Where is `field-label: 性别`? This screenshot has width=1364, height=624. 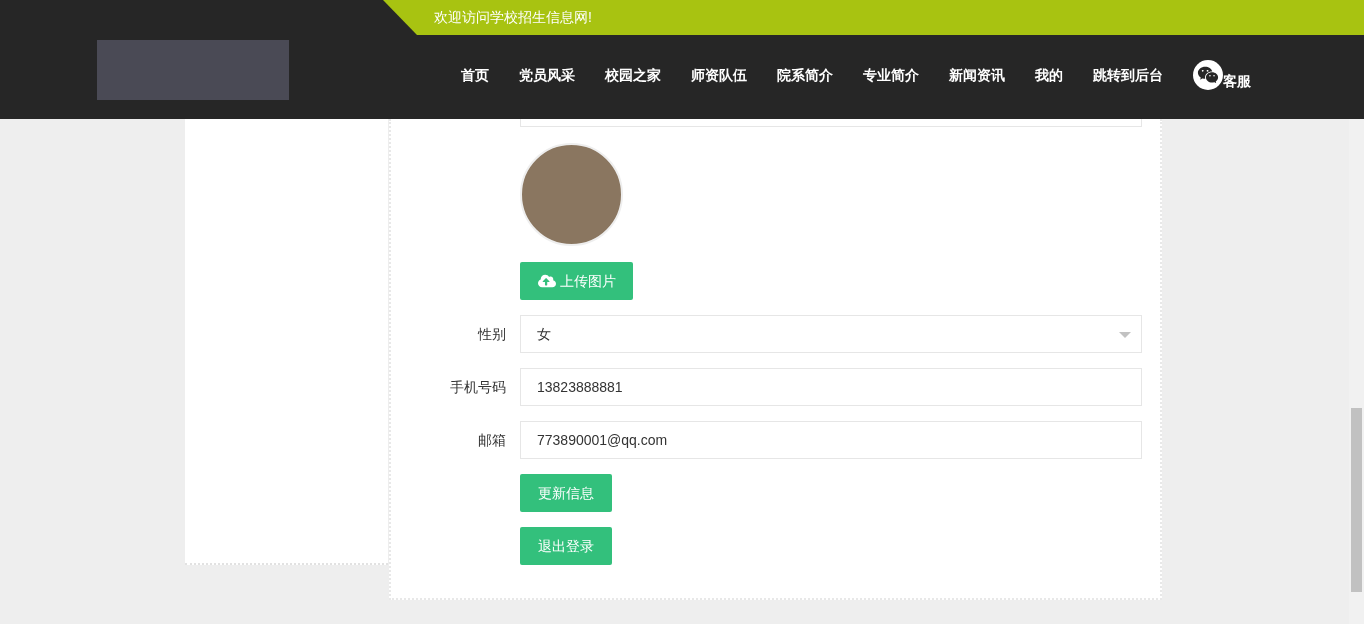
field-label: 性别 is located at coordinates (491, 334).